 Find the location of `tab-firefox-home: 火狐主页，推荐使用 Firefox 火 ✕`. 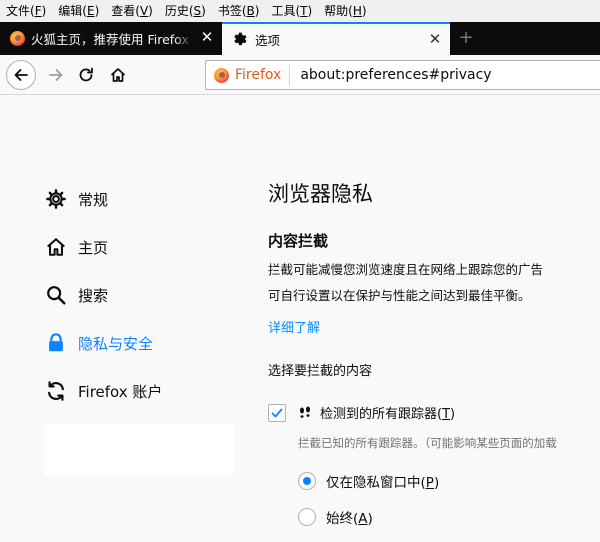

tab-firefox-home: 火狐主页，推荐使用 Firefox 火 ✕ is located at coordinates (111, 38).